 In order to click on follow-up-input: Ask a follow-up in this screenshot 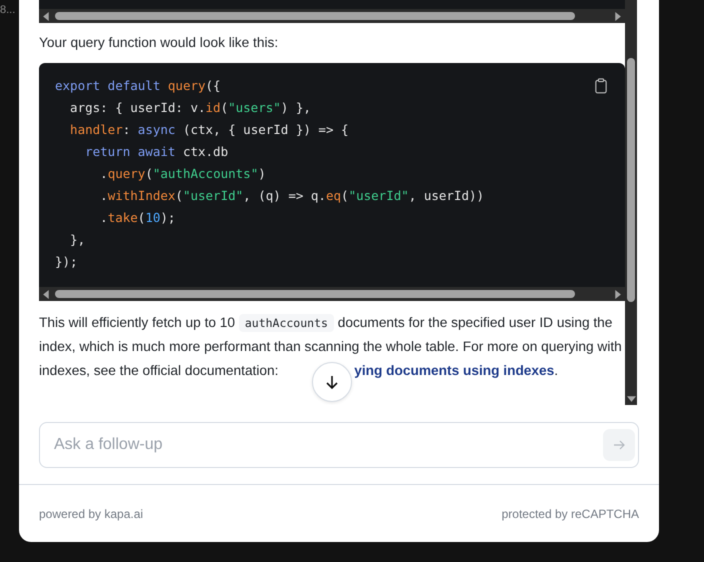, I will do `click(339, 445)`.